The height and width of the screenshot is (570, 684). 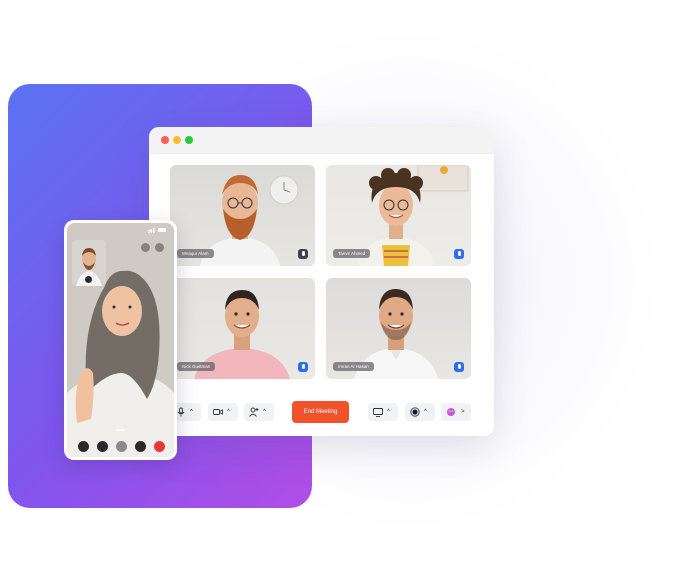 What do you see at coordinates (83, 446) in the screenshot?
I see `effects-icon` at bounding box center [83, 446].